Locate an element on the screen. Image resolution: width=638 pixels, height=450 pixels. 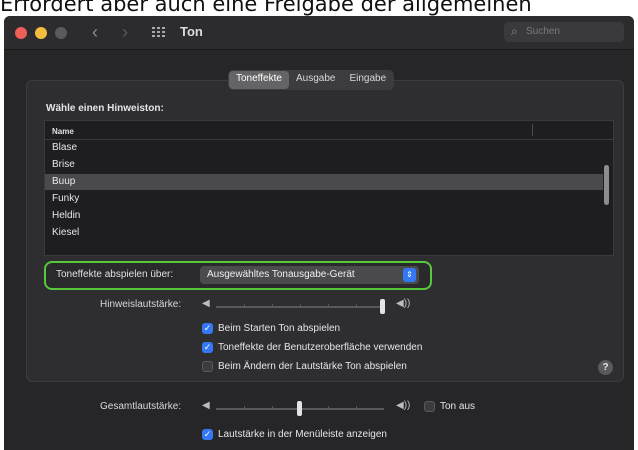
list-item-selected: Buup is located at coordinates (324, 182).